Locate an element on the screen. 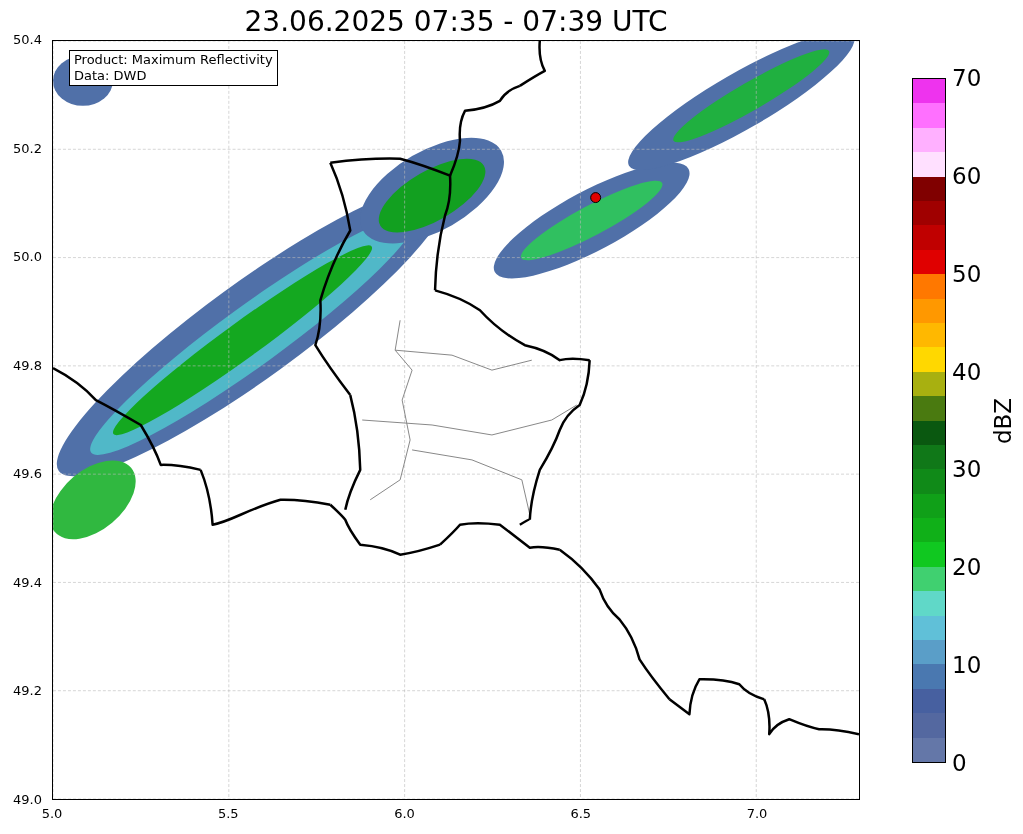  legend-text: Product: Maximum Reflectivity is located at coordinates (173, 60).